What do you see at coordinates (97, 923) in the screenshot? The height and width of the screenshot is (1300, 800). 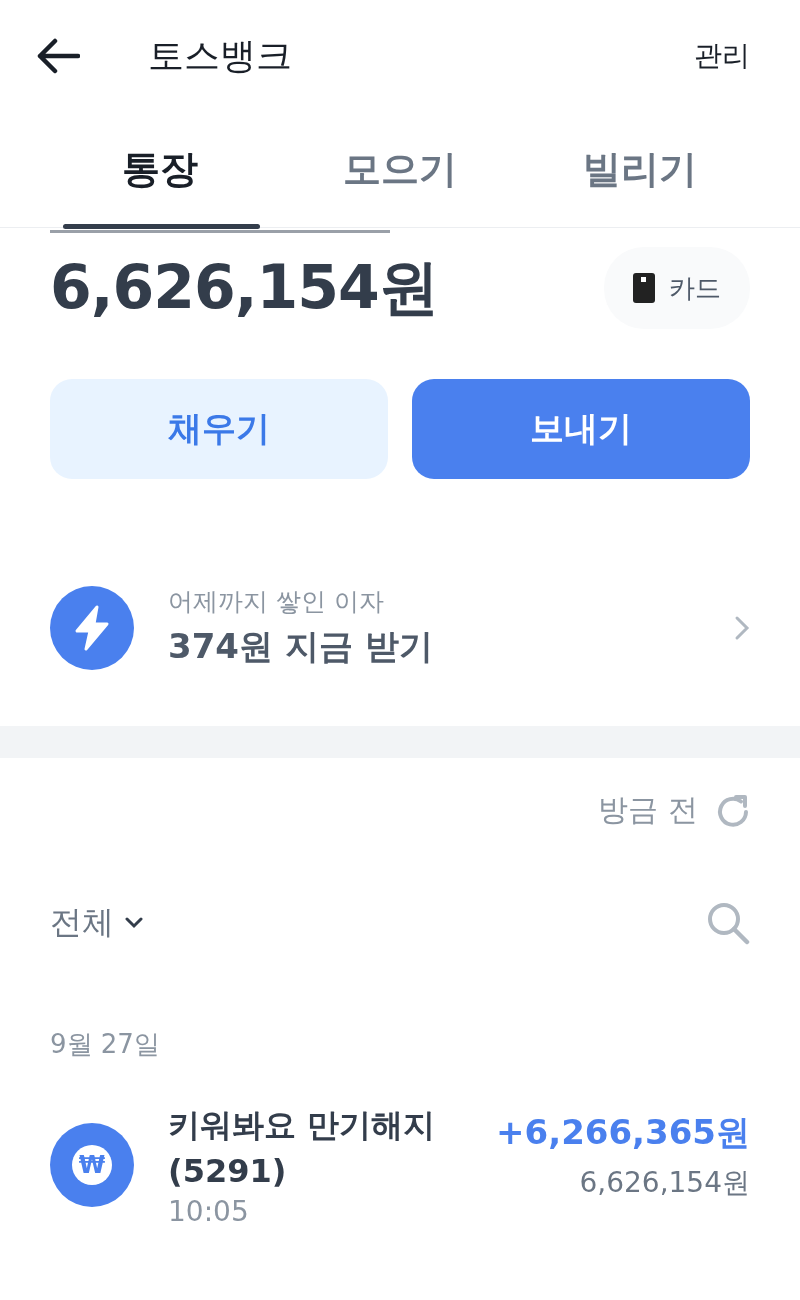 I see `filter-dropdown: 전체` at bounding box center [97, 923].